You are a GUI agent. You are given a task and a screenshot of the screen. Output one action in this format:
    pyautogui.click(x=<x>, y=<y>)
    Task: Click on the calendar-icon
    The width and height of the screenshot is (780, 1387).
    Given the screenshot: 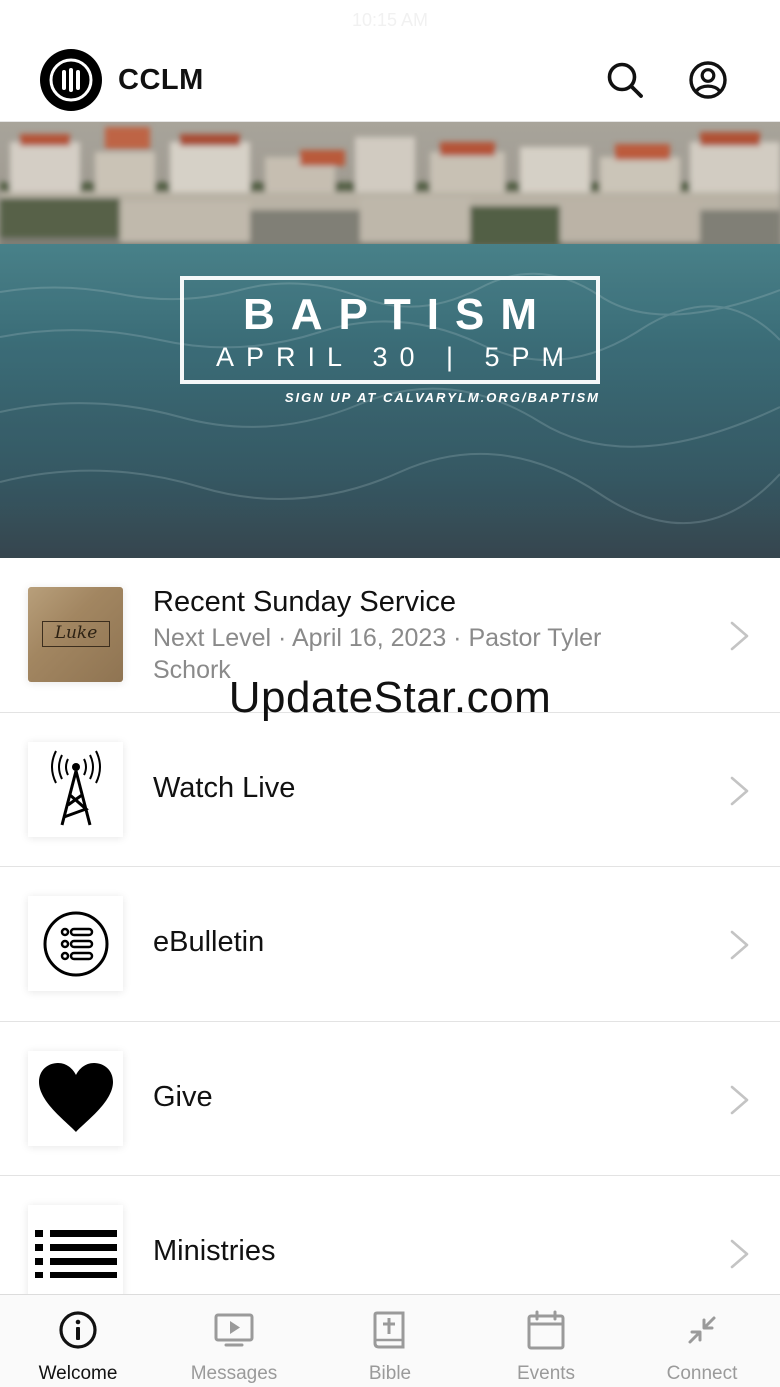 What is the action you would take?
    pyautogui.click(x=546, y=1330)
    